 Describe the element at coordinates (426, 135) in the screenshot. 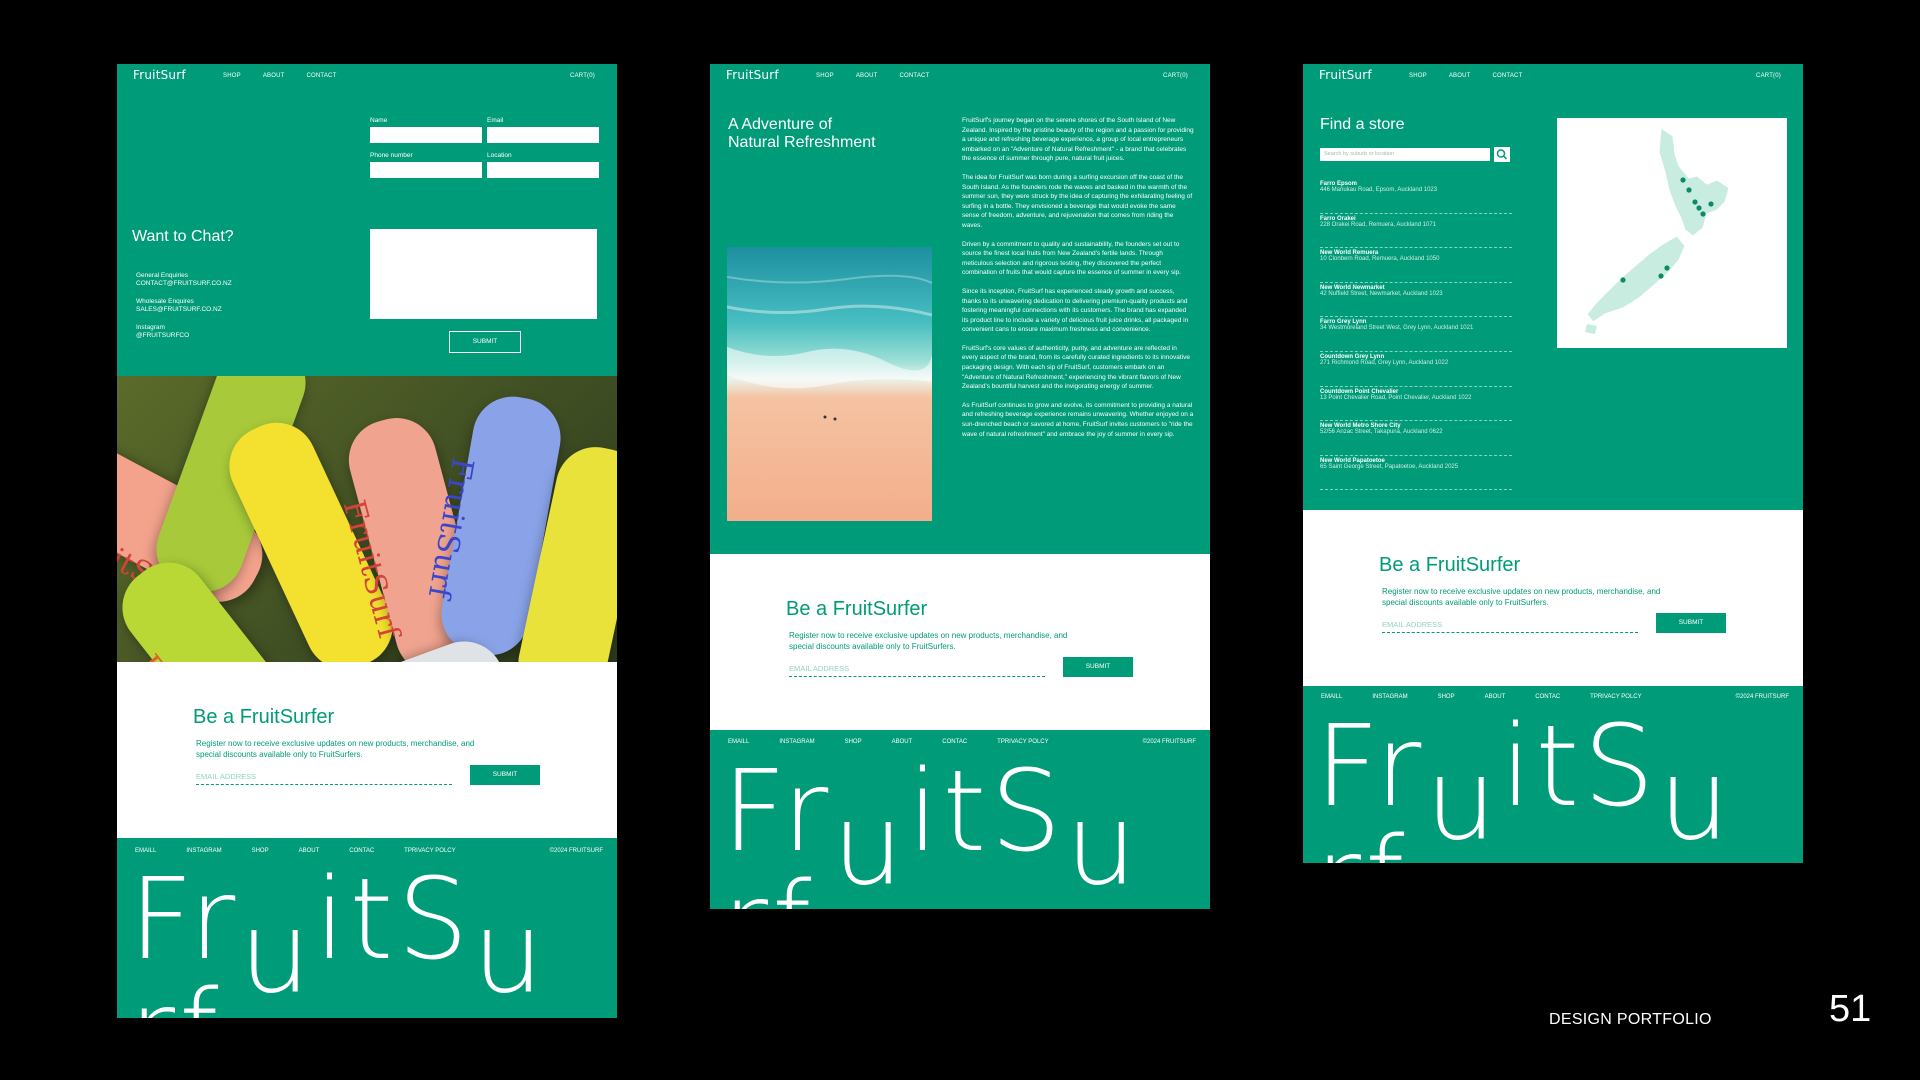

I see `name-field` at that location.